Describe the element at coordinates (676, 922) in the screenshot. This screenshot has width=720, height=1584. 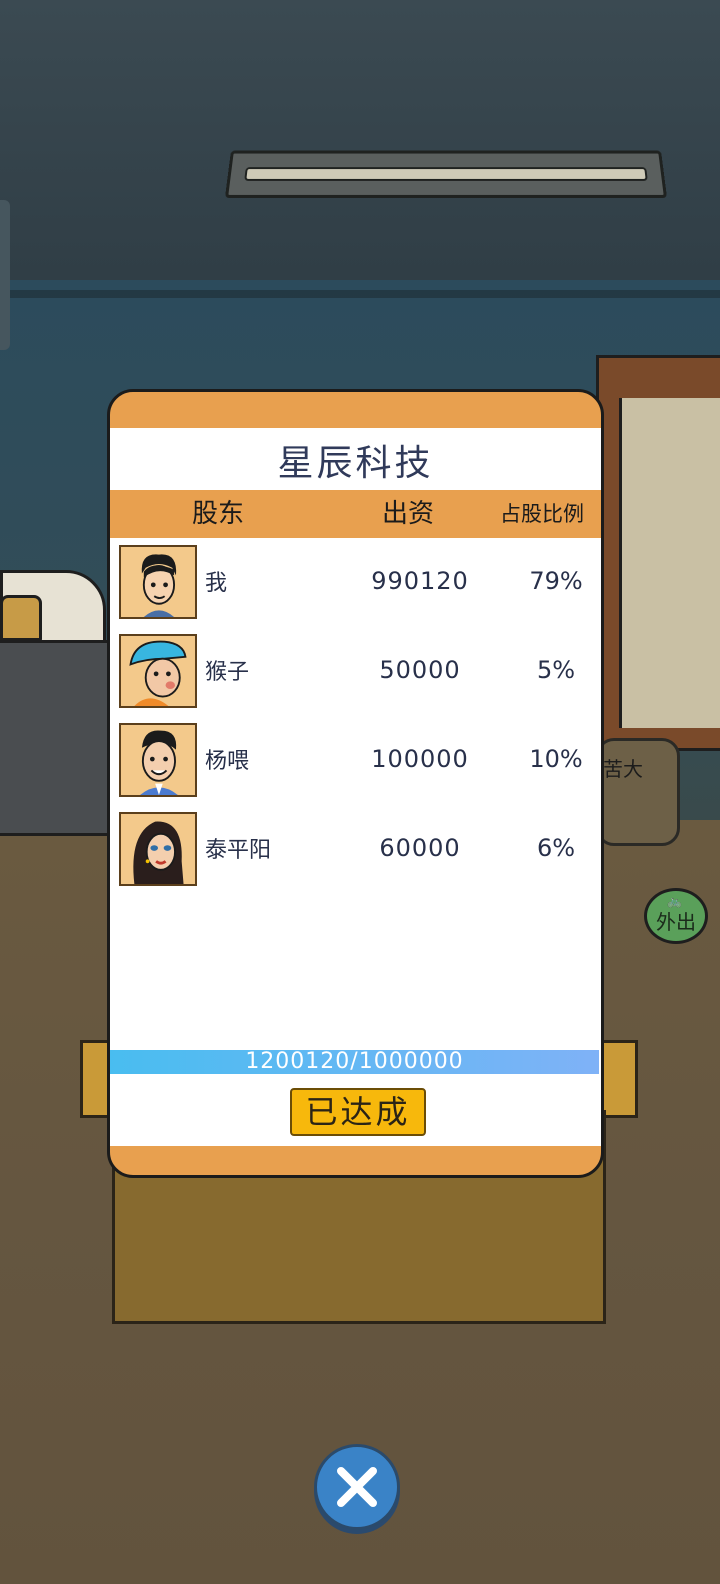
I see `go-out-label: 外出` at that location.